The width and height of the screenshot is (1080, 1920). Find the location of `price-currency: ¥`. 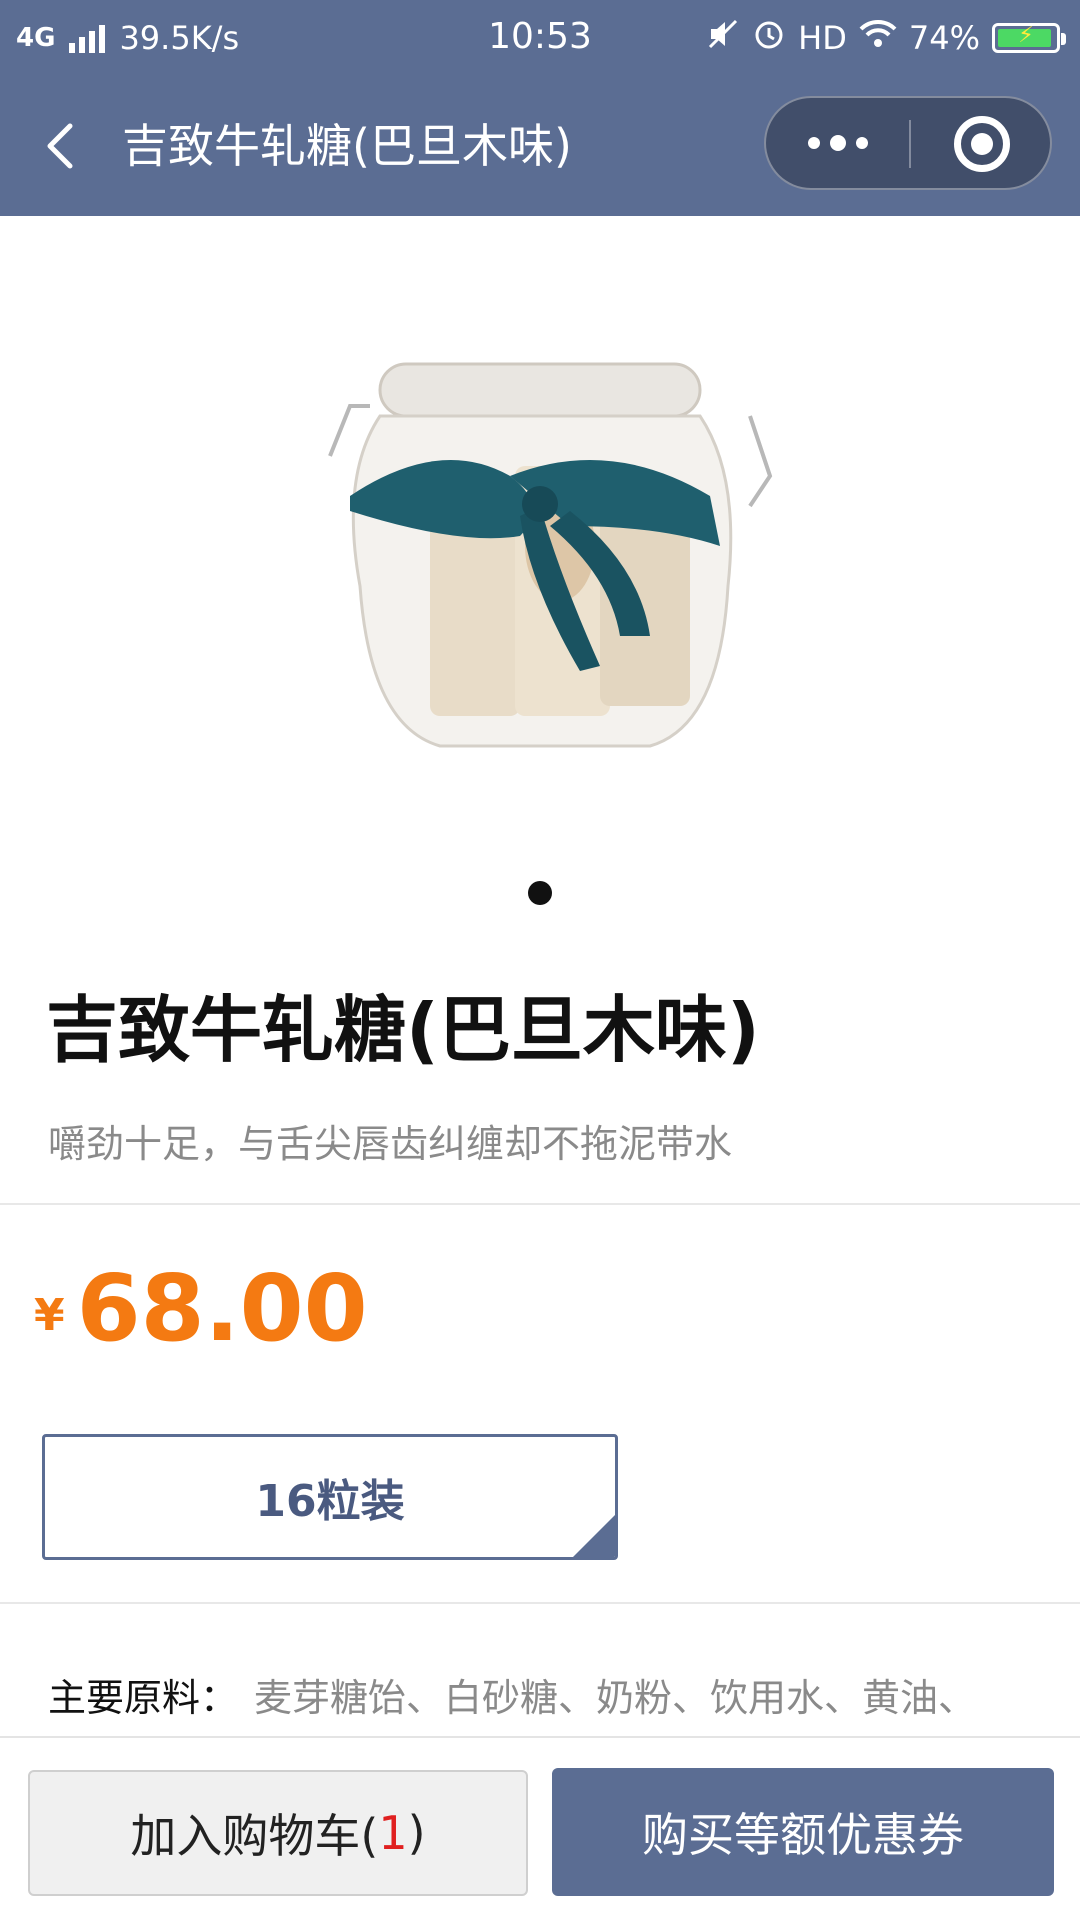

price-currency: ¥ is located at coordinates (49, 1315).